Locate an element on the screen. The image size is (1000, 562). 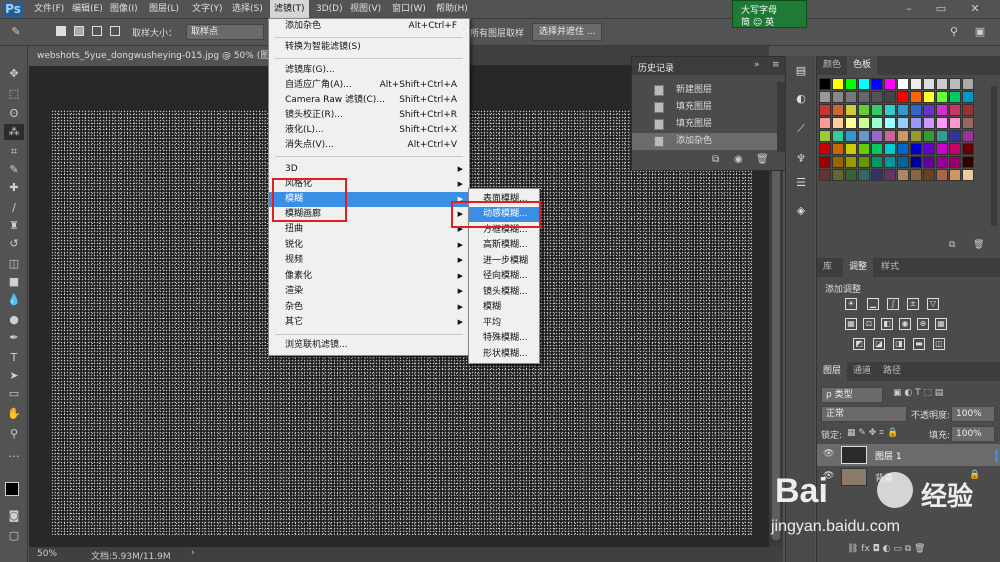
stamp-tool-icon: ♜ is located at coordinates (14, 226).